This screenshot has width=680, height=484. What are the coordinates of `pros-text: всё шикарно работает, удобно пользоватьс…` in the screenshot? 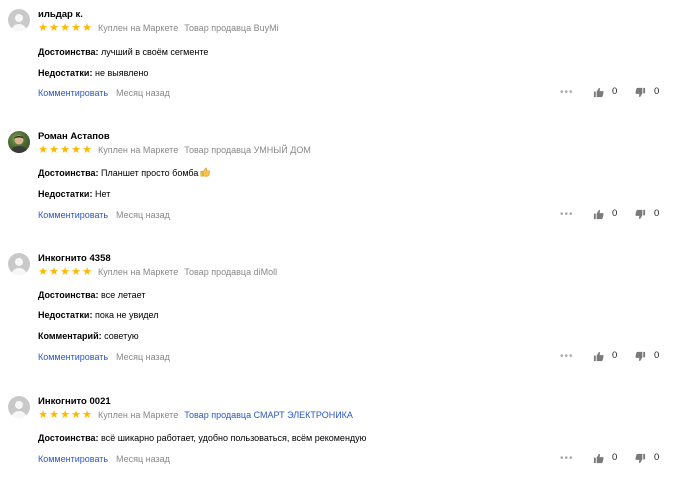 It's located at (234, 438).